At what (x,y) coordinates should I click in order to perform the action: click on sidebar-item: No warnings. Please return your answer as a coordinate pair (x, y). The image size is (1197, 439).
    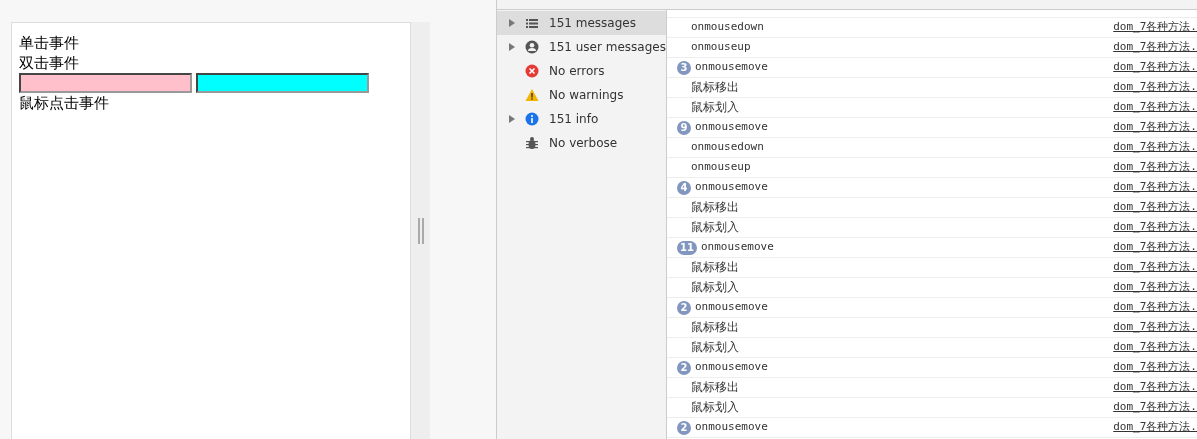
    Looking at the image, I should click on (581, 95).